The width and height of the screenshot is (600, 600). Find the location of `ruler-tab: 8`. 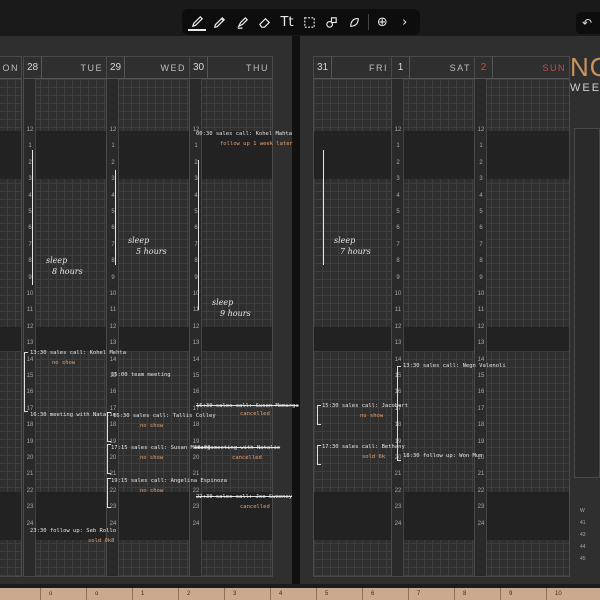

ruler-tab: 8 is located at coordinates (477, 594).